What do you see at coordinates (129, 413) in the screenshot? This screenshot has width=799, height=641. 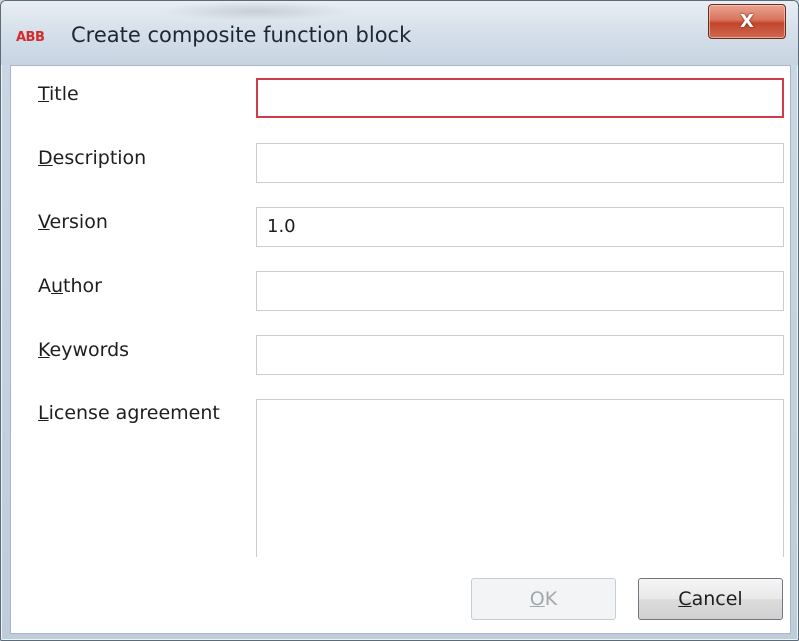 I see `license-agreement-label: License agreement` at bounding box center [129, 413].